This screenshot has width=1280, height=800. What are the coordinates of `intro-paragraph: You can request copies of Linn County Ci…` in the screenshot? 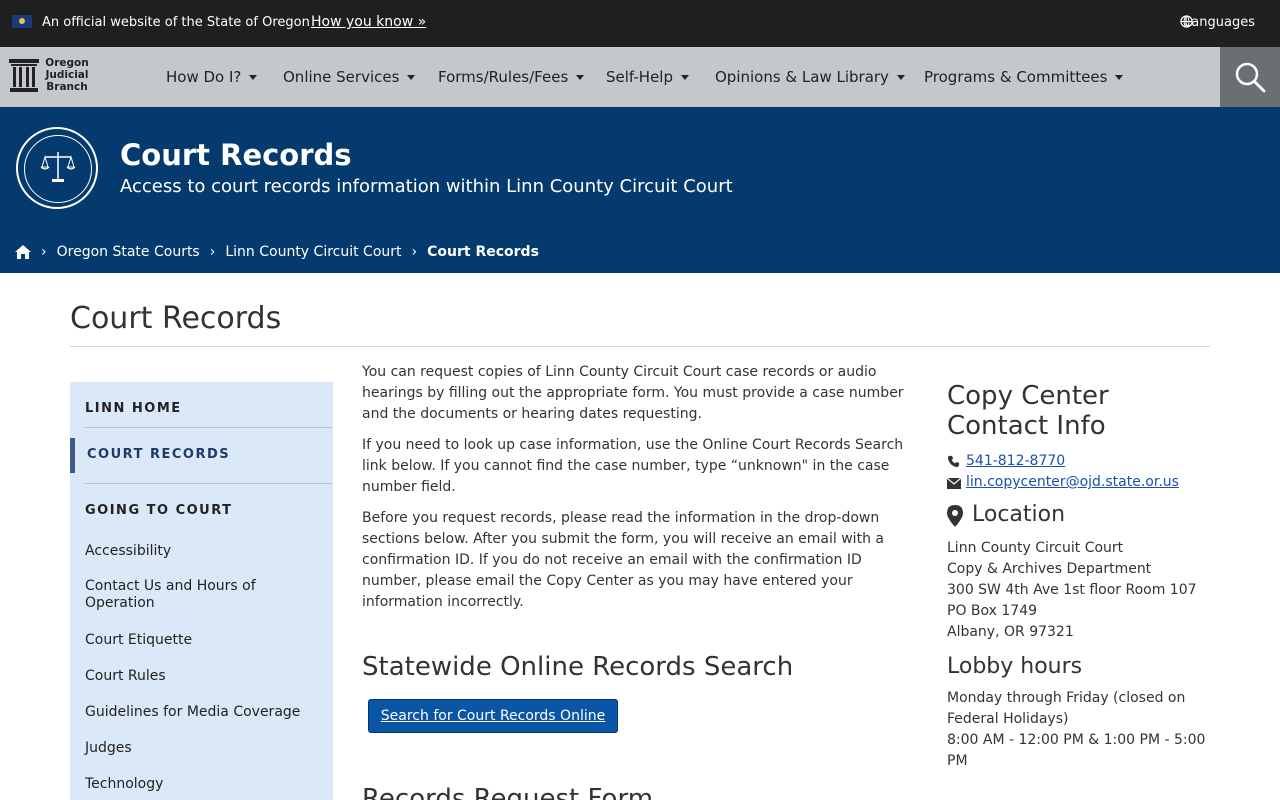 It's located at (633, 393).